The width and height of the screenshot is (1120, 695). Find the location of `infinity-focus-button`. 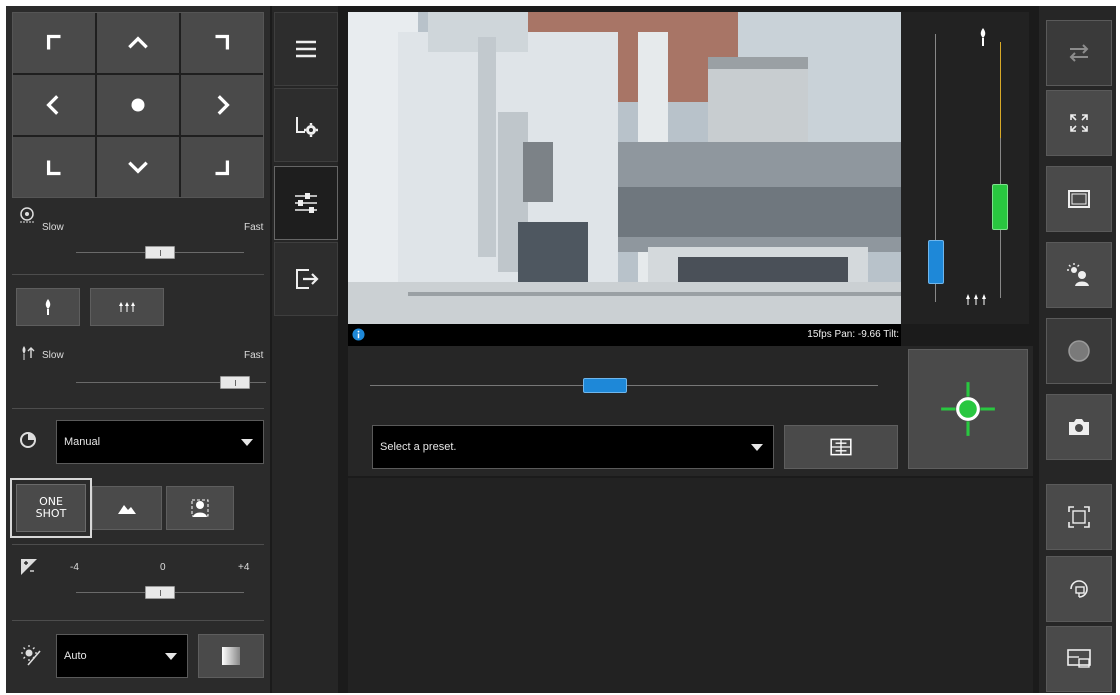

infinity-focus-button is located at coordinates (127, 508).